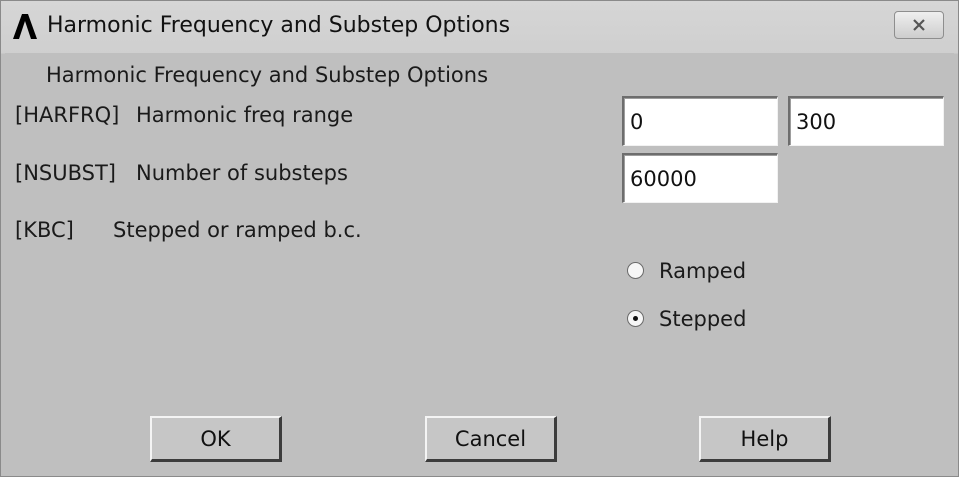 The height and width of the screenshot is (477, 959). Describe the element at coordinates (242, 173) in the screenshot. I see `nsubst-label: Number of substeps` at that location.